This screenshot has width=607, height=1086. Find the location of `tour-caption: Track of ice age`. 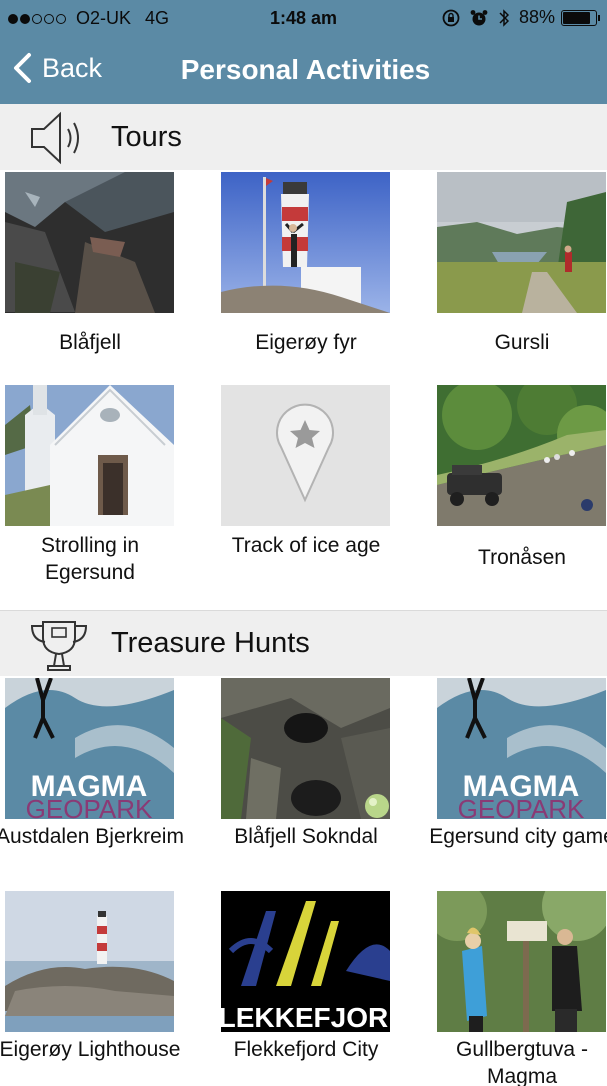

tour-caption: Track of ice age is located at coordinates (306, 545).